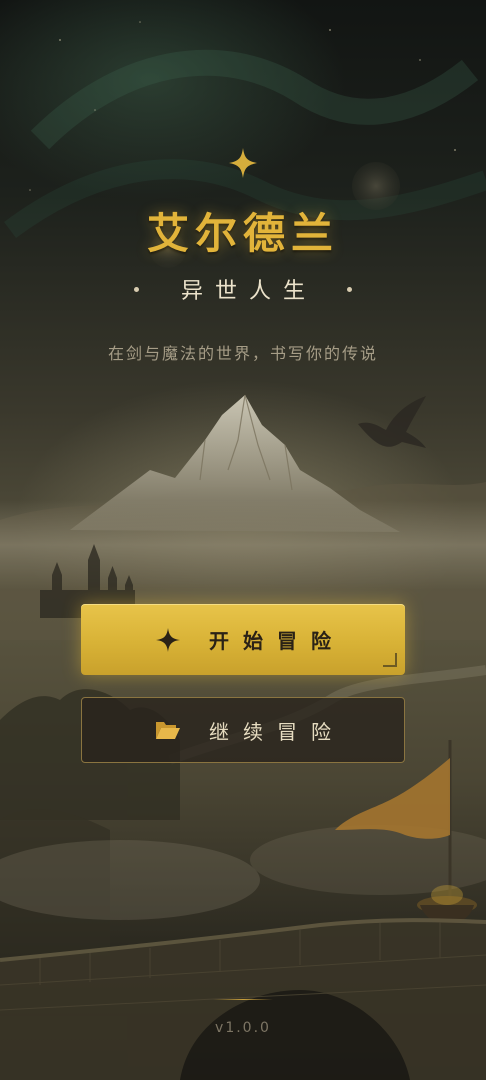 The height and width of the screenshot is (1080, 486). Describe the element at coordinates (243, 999) in the screenshot. I see `version-divider` at that location.